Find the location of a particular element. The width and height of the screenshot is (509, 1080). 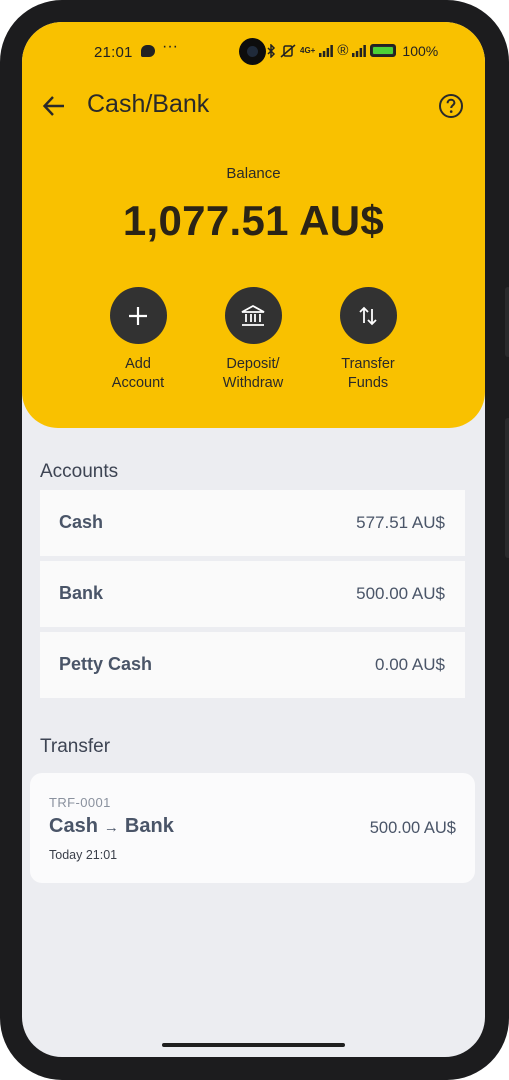

status-bar: 21:01 ··· 4G+ ® 100% is located at coordinates (253, 50).